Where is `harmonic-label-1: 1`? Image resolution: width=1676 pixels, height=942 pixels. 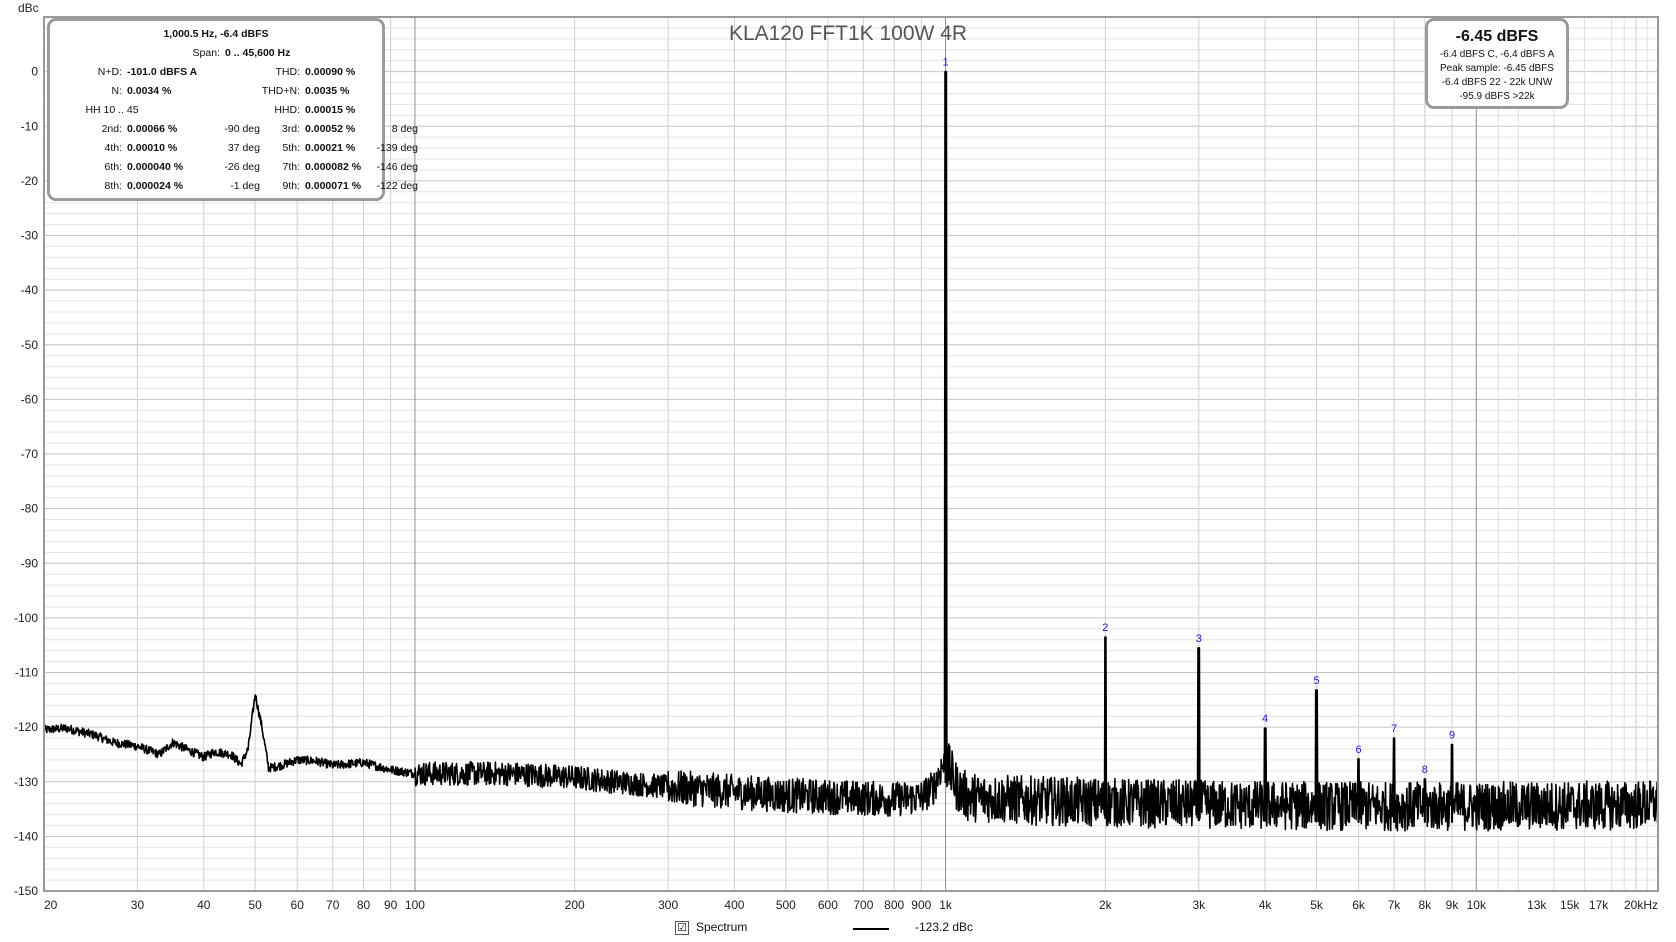
harmonic-label-1: 1 is located at coordinates (946, 63).